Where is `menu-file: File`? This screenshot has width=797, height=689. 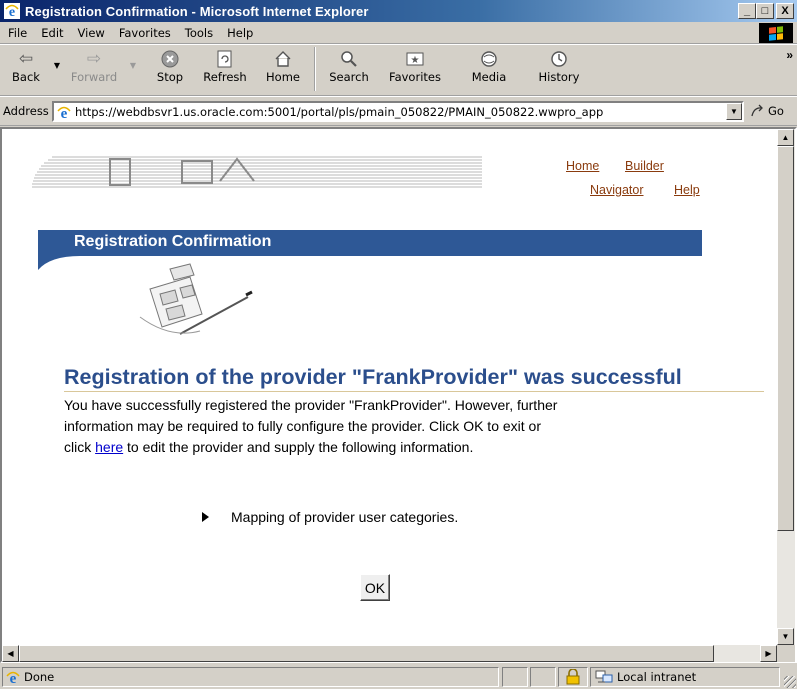
menu-file: File is located at coordinates (17, 33).